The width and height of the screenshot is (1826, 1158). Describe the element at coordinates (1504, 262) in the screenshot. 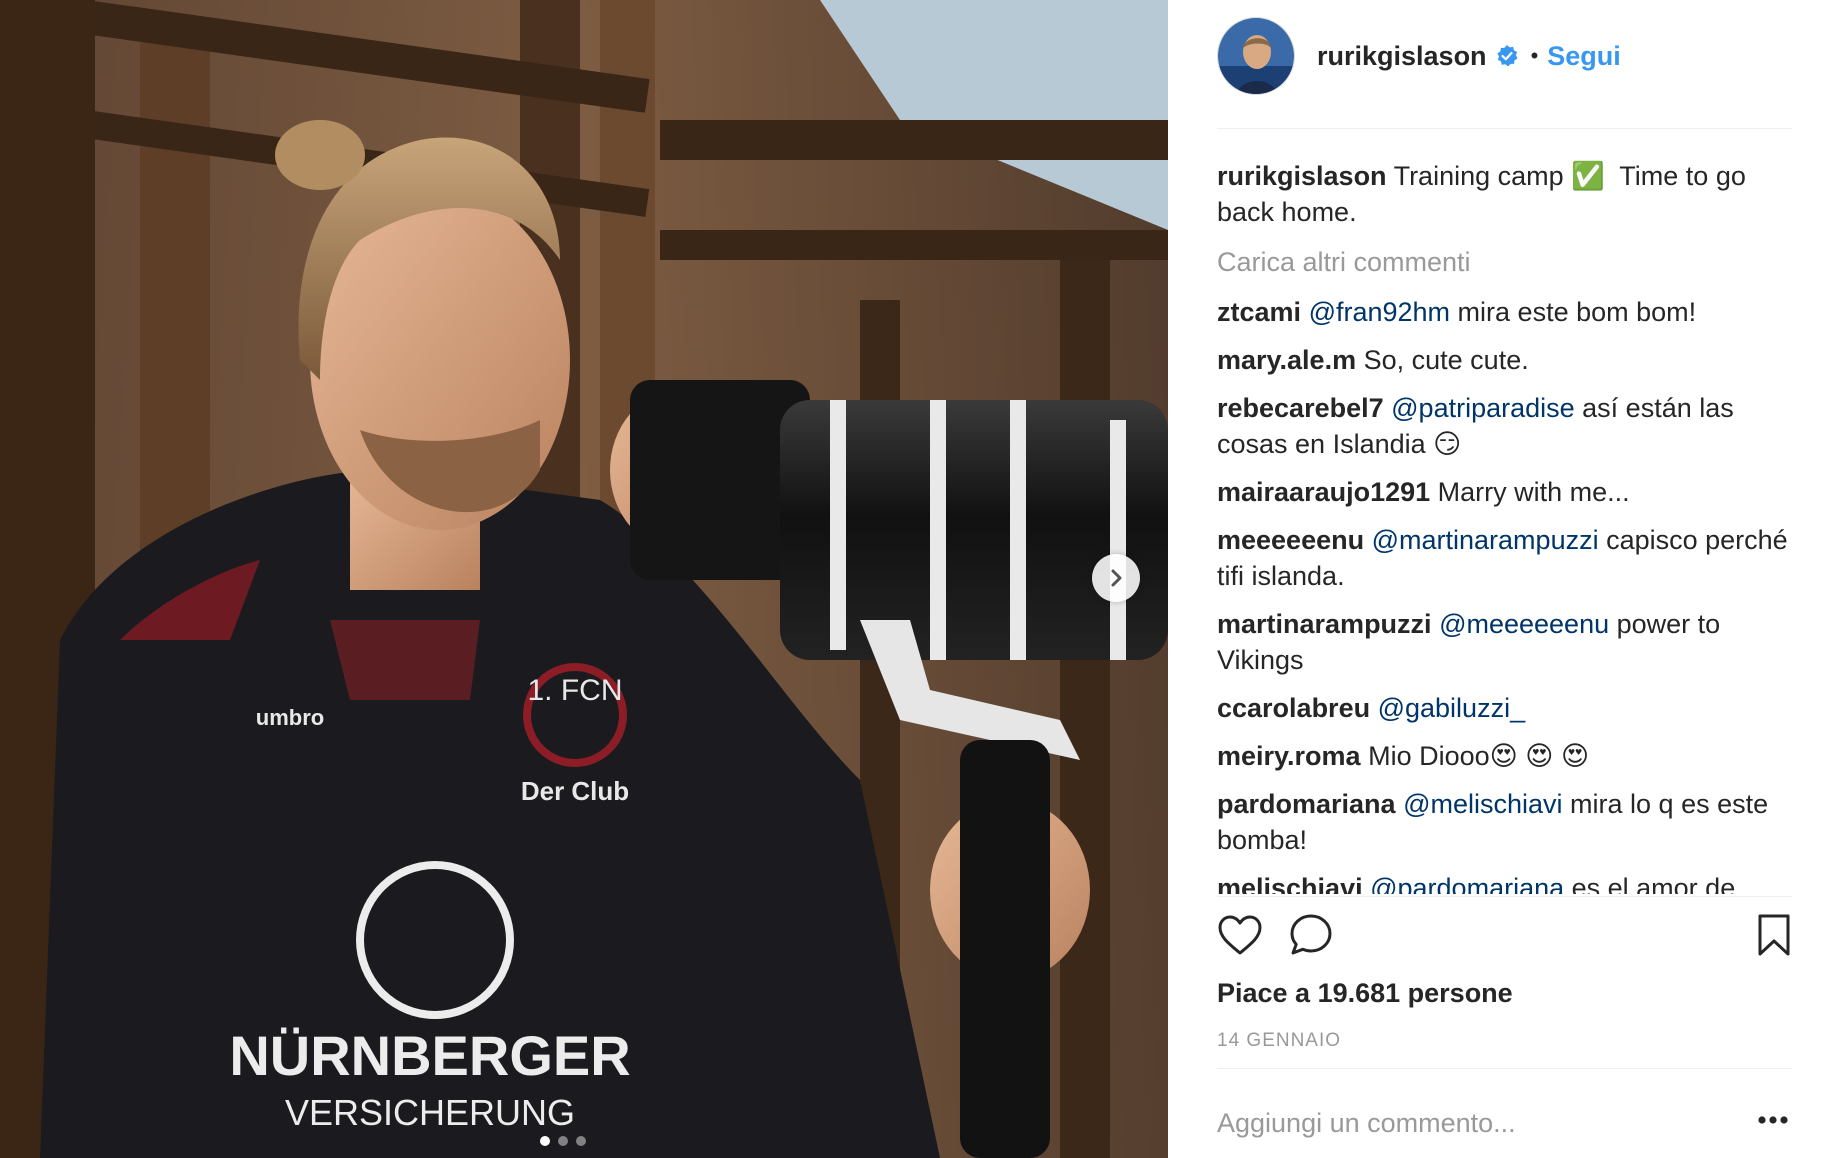

I see `load-more-comments-link: Carica altri commenti` at that location.